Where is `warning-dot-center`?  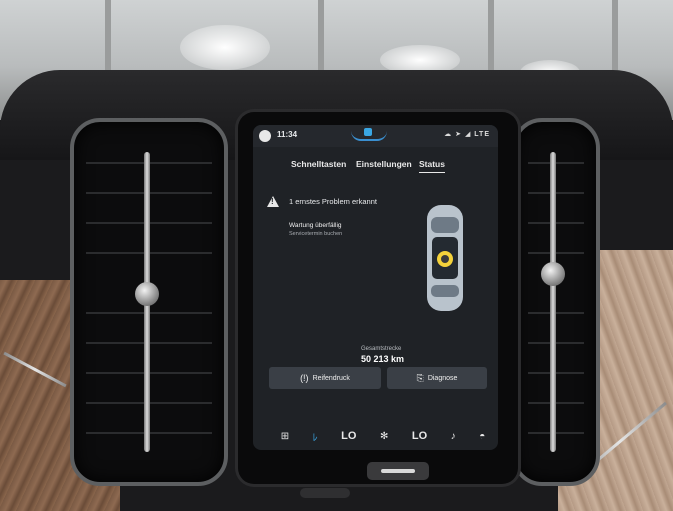 warning-dot-center is located at coordinates (445, 259).